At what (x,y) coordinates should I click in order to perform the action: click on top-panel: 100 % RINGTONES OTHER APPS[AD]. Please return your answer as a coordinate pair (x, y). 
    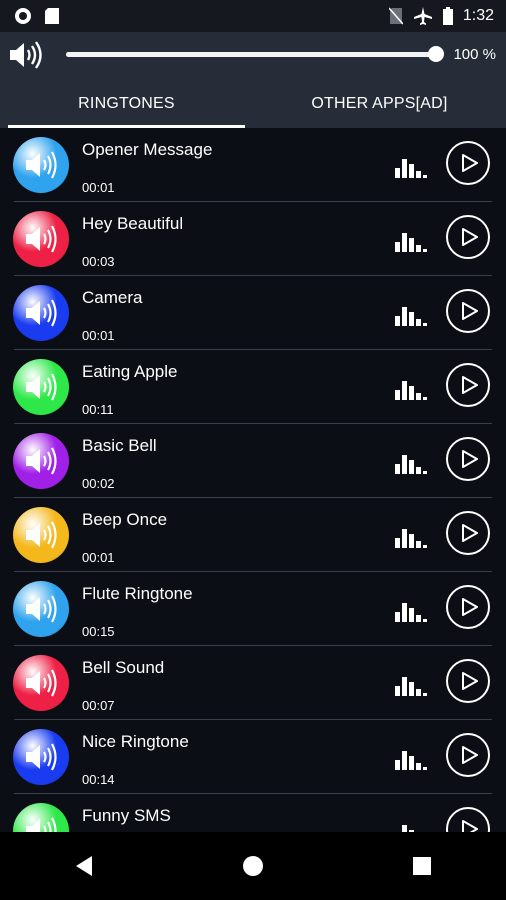
    Looking at the image, I should click on (253, 80).